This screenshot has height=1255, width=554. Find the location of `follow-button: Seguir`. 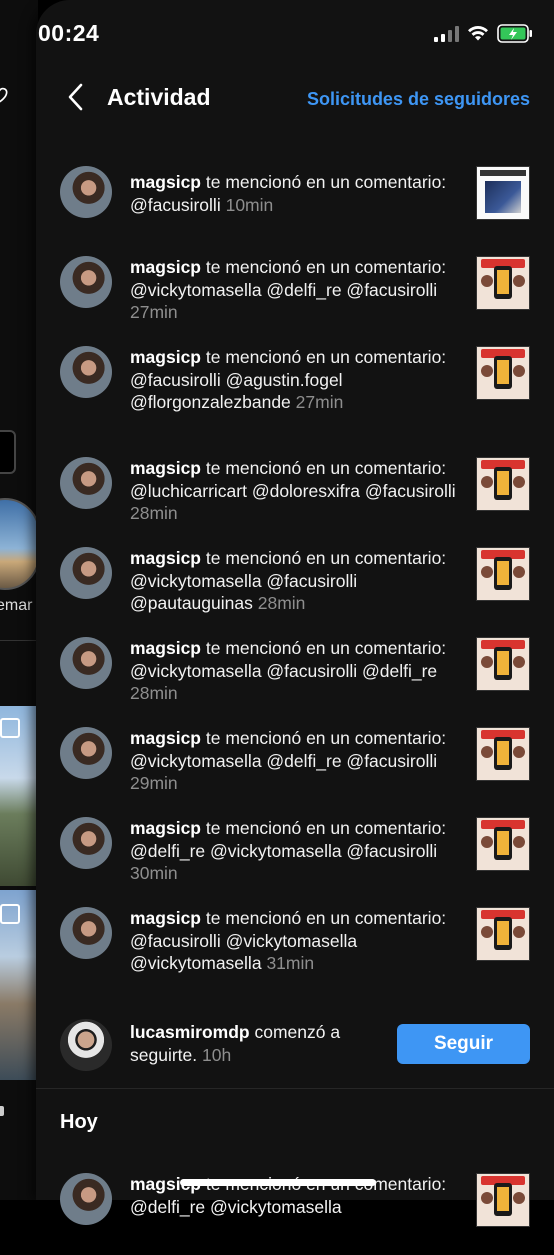

follow-button: Seguir is located at coordinates (463, 1044).